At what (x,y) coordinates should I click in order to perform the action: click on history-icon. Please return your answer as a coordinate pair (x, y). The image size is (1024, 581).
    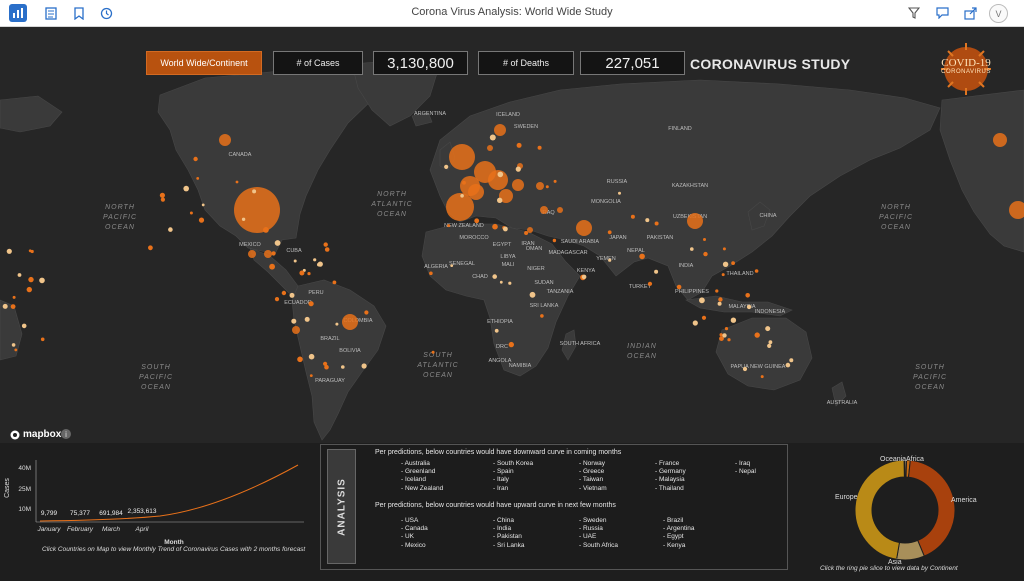
    Looking at the image, I should click on (106, 13).